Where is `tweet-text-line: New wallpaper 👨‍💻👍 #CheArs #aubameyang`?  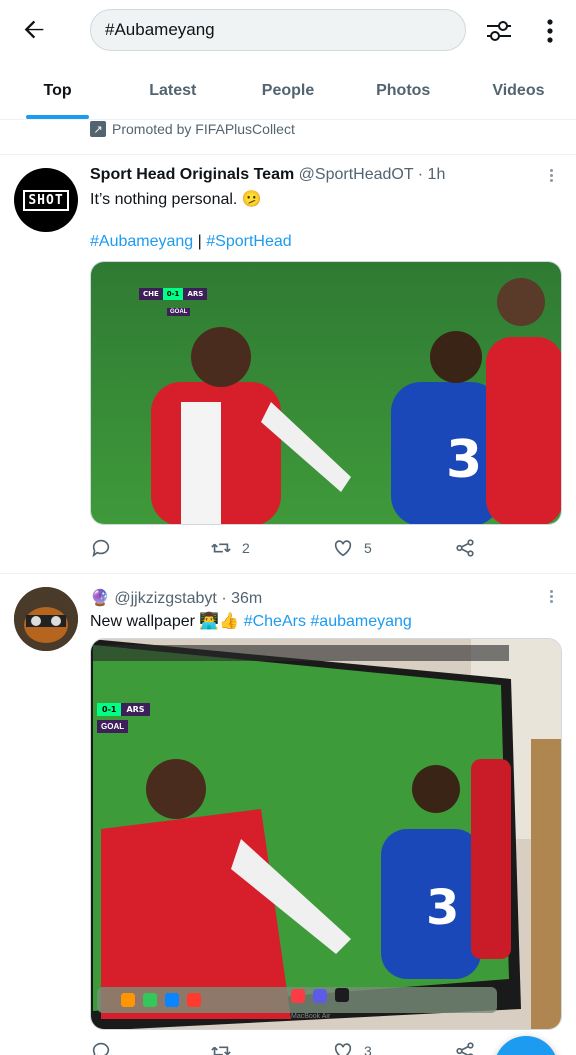 tweet-text-line: New wallpaper 👨‍💻👍 #CheArs #aubameyang is located at coordinates (251, 621).